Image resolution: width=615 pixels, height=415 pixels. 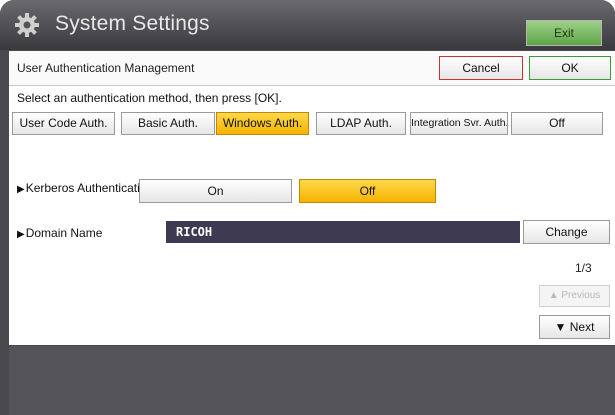 What do you see at coordinates (262, 123) in the screenshot?
I see `auth-windows-button: Windows Auth.` at bounding box center [262, 123].